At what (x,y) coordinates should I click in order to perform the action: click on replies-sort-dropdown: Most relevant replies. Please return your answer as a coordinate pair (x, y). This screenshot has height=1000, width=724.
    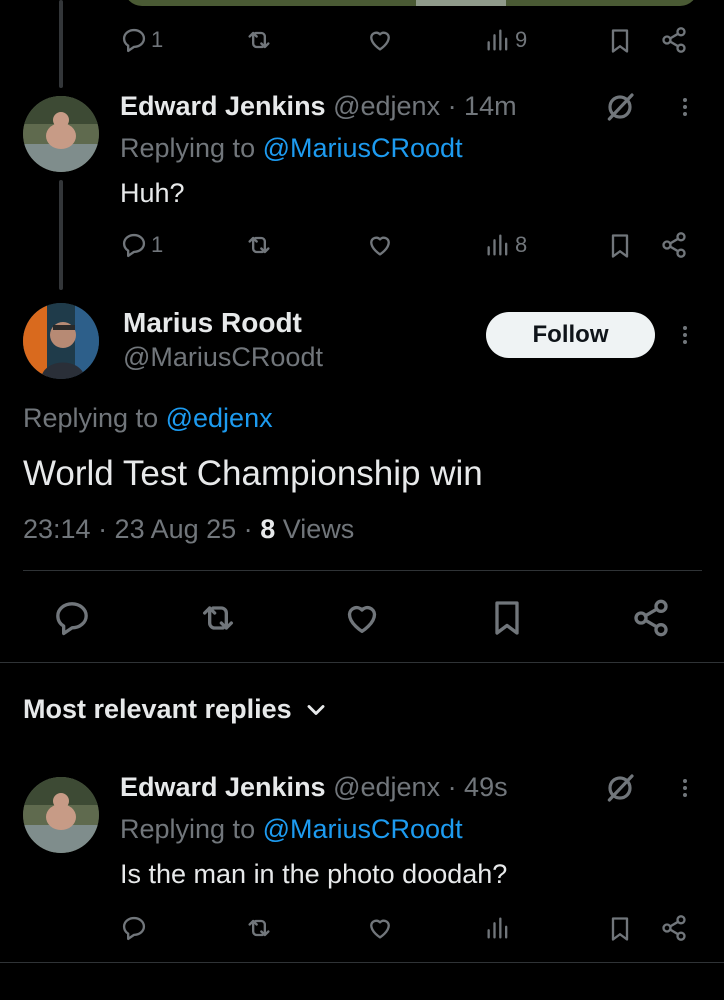
    Looking at the image, I should click on (176, 709).